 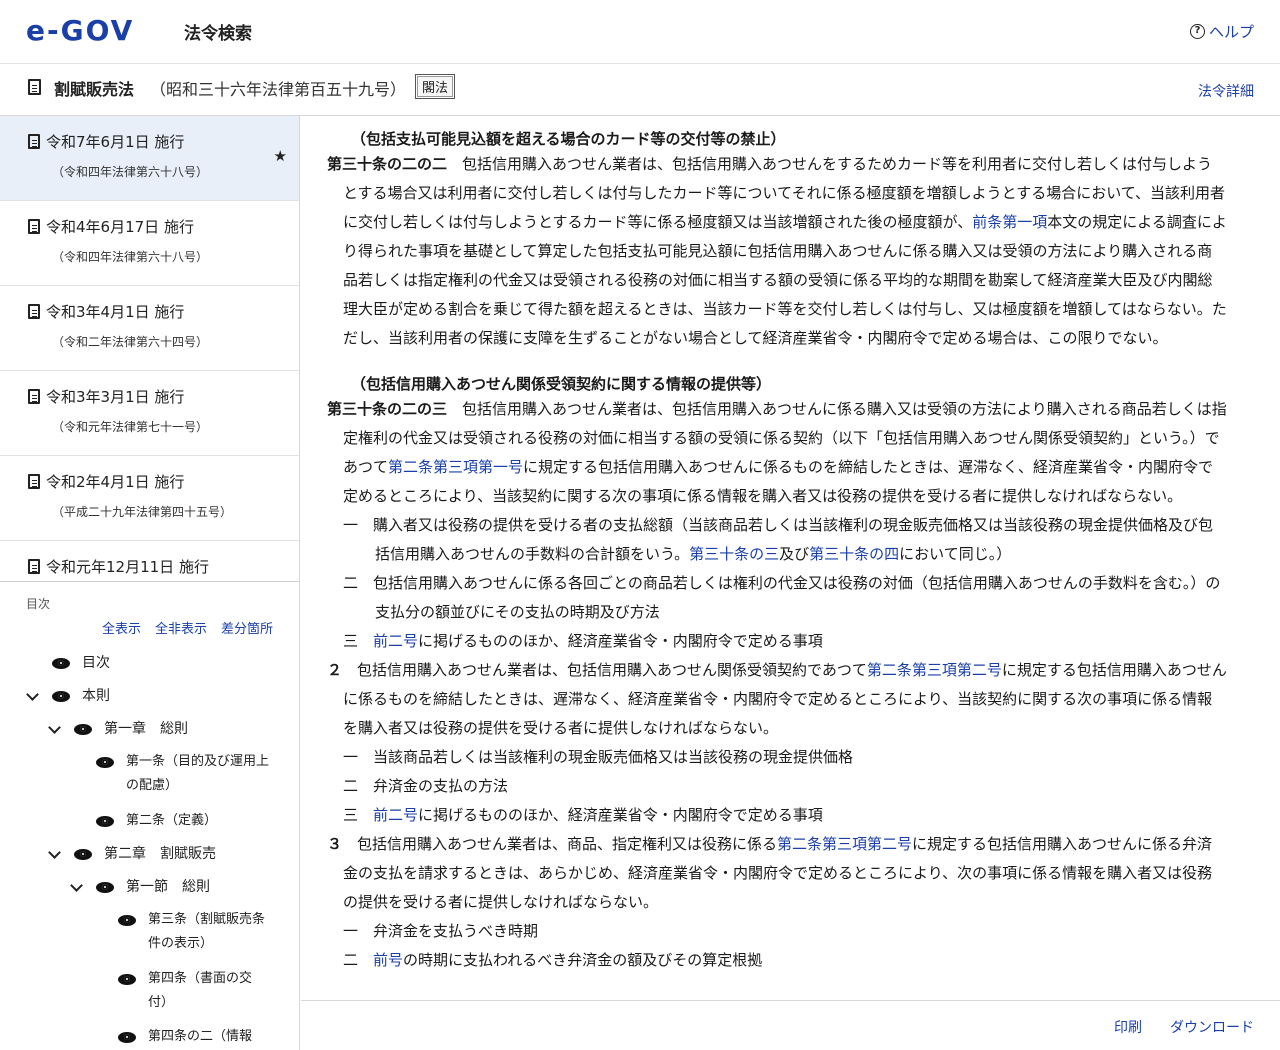 What do you see at coordinates (94, 89) in the screenshot?
I see `law-title: 割賦販売法` at bounding box center [94, 89].